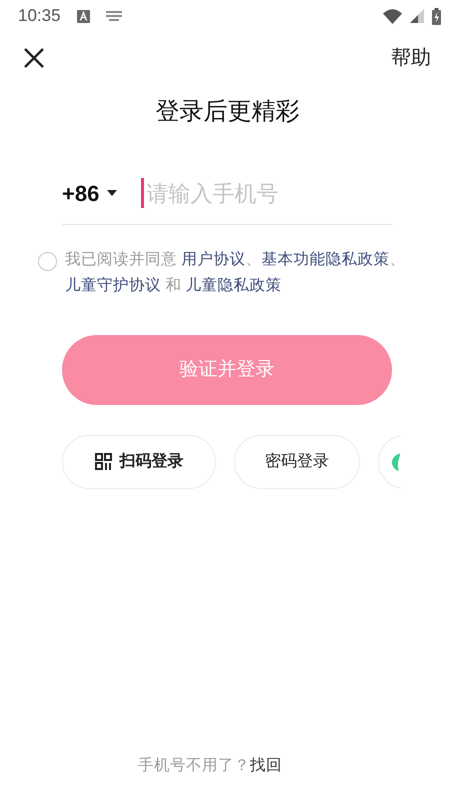  What do you see at coordinates (395, 461) in the screenshot?
I see `leaf-icon` at bounding box center [395, 461].